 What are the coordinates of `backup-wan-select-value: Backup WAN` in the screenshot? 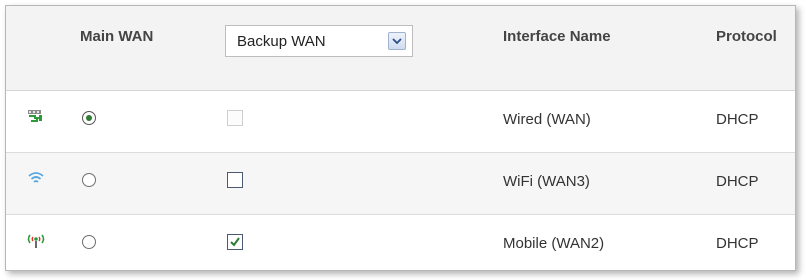 It's located at (281, 41).